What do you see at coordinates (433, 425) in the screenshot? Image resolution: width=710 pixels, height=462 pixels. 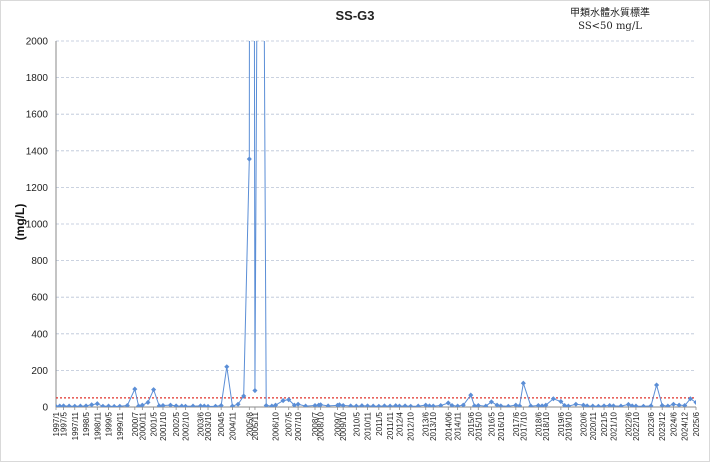 I see `x-tick-label: 2013/10` at bounding box center [433, 425].